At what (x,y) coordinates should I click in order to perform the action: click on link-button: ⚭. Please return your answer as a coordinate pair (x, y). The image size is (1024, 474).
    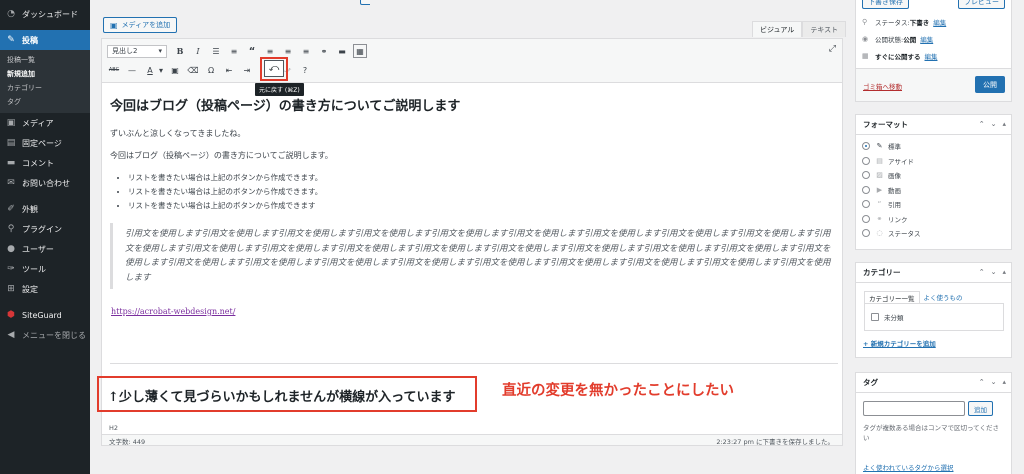
    Looking at the image, I should click on (324, 51).